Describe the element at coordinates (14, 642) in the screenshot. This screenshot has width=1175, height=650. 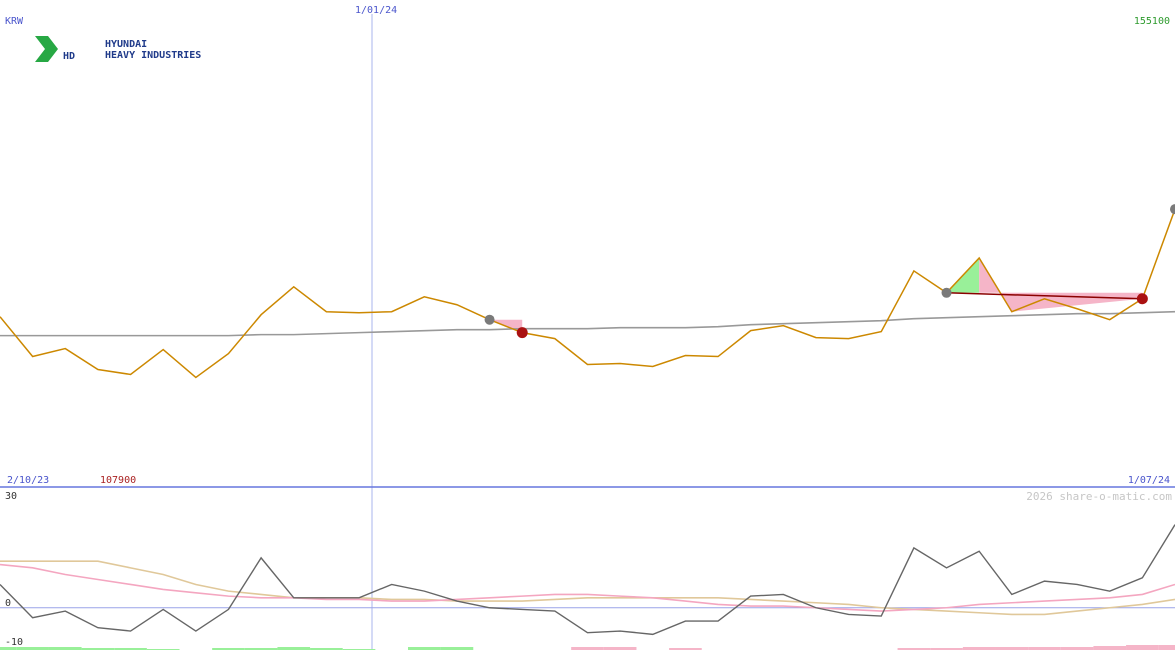
I see `osc-label-bottom: -10` at that location.